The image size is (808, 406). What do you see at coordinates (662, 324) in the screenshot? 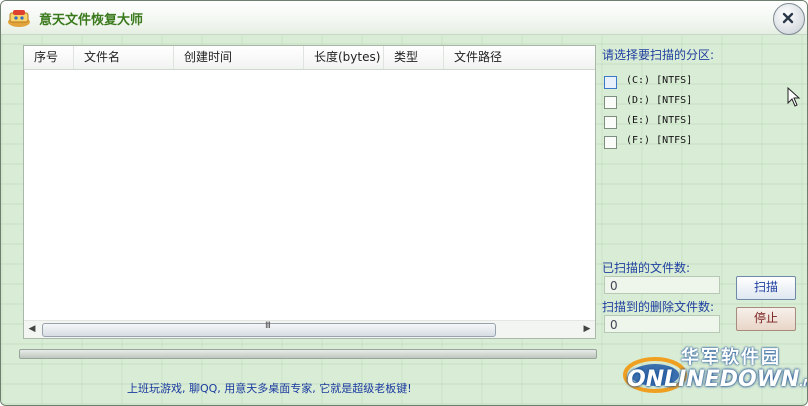
I see `deleted-count-field: 0` at bounding box center [662, 324].